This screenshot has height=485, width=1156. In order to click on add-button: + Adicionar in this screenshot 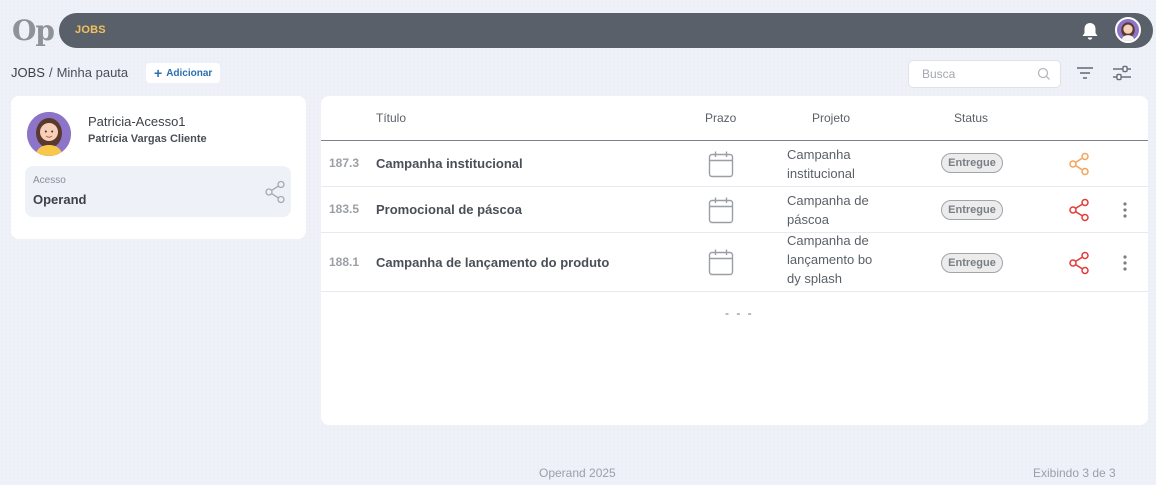, I will do `click(183, 73)`.